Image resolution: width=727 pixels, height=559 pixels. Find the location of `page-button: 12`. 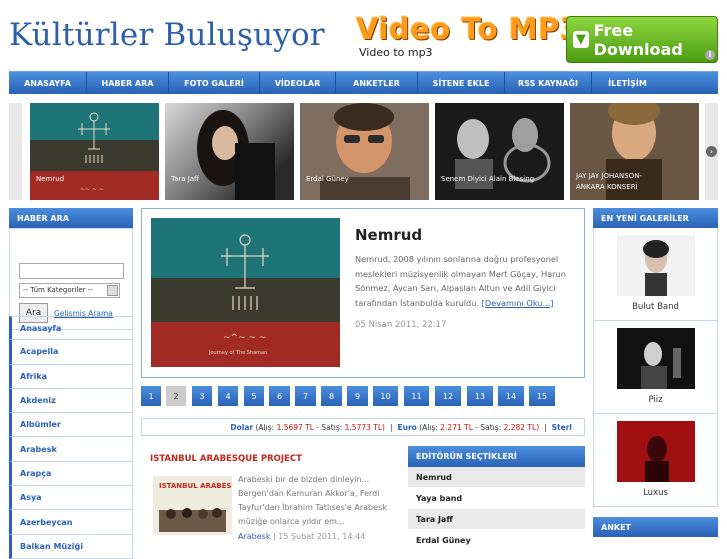

page-button: 12 is located at coordinates (448, 396).